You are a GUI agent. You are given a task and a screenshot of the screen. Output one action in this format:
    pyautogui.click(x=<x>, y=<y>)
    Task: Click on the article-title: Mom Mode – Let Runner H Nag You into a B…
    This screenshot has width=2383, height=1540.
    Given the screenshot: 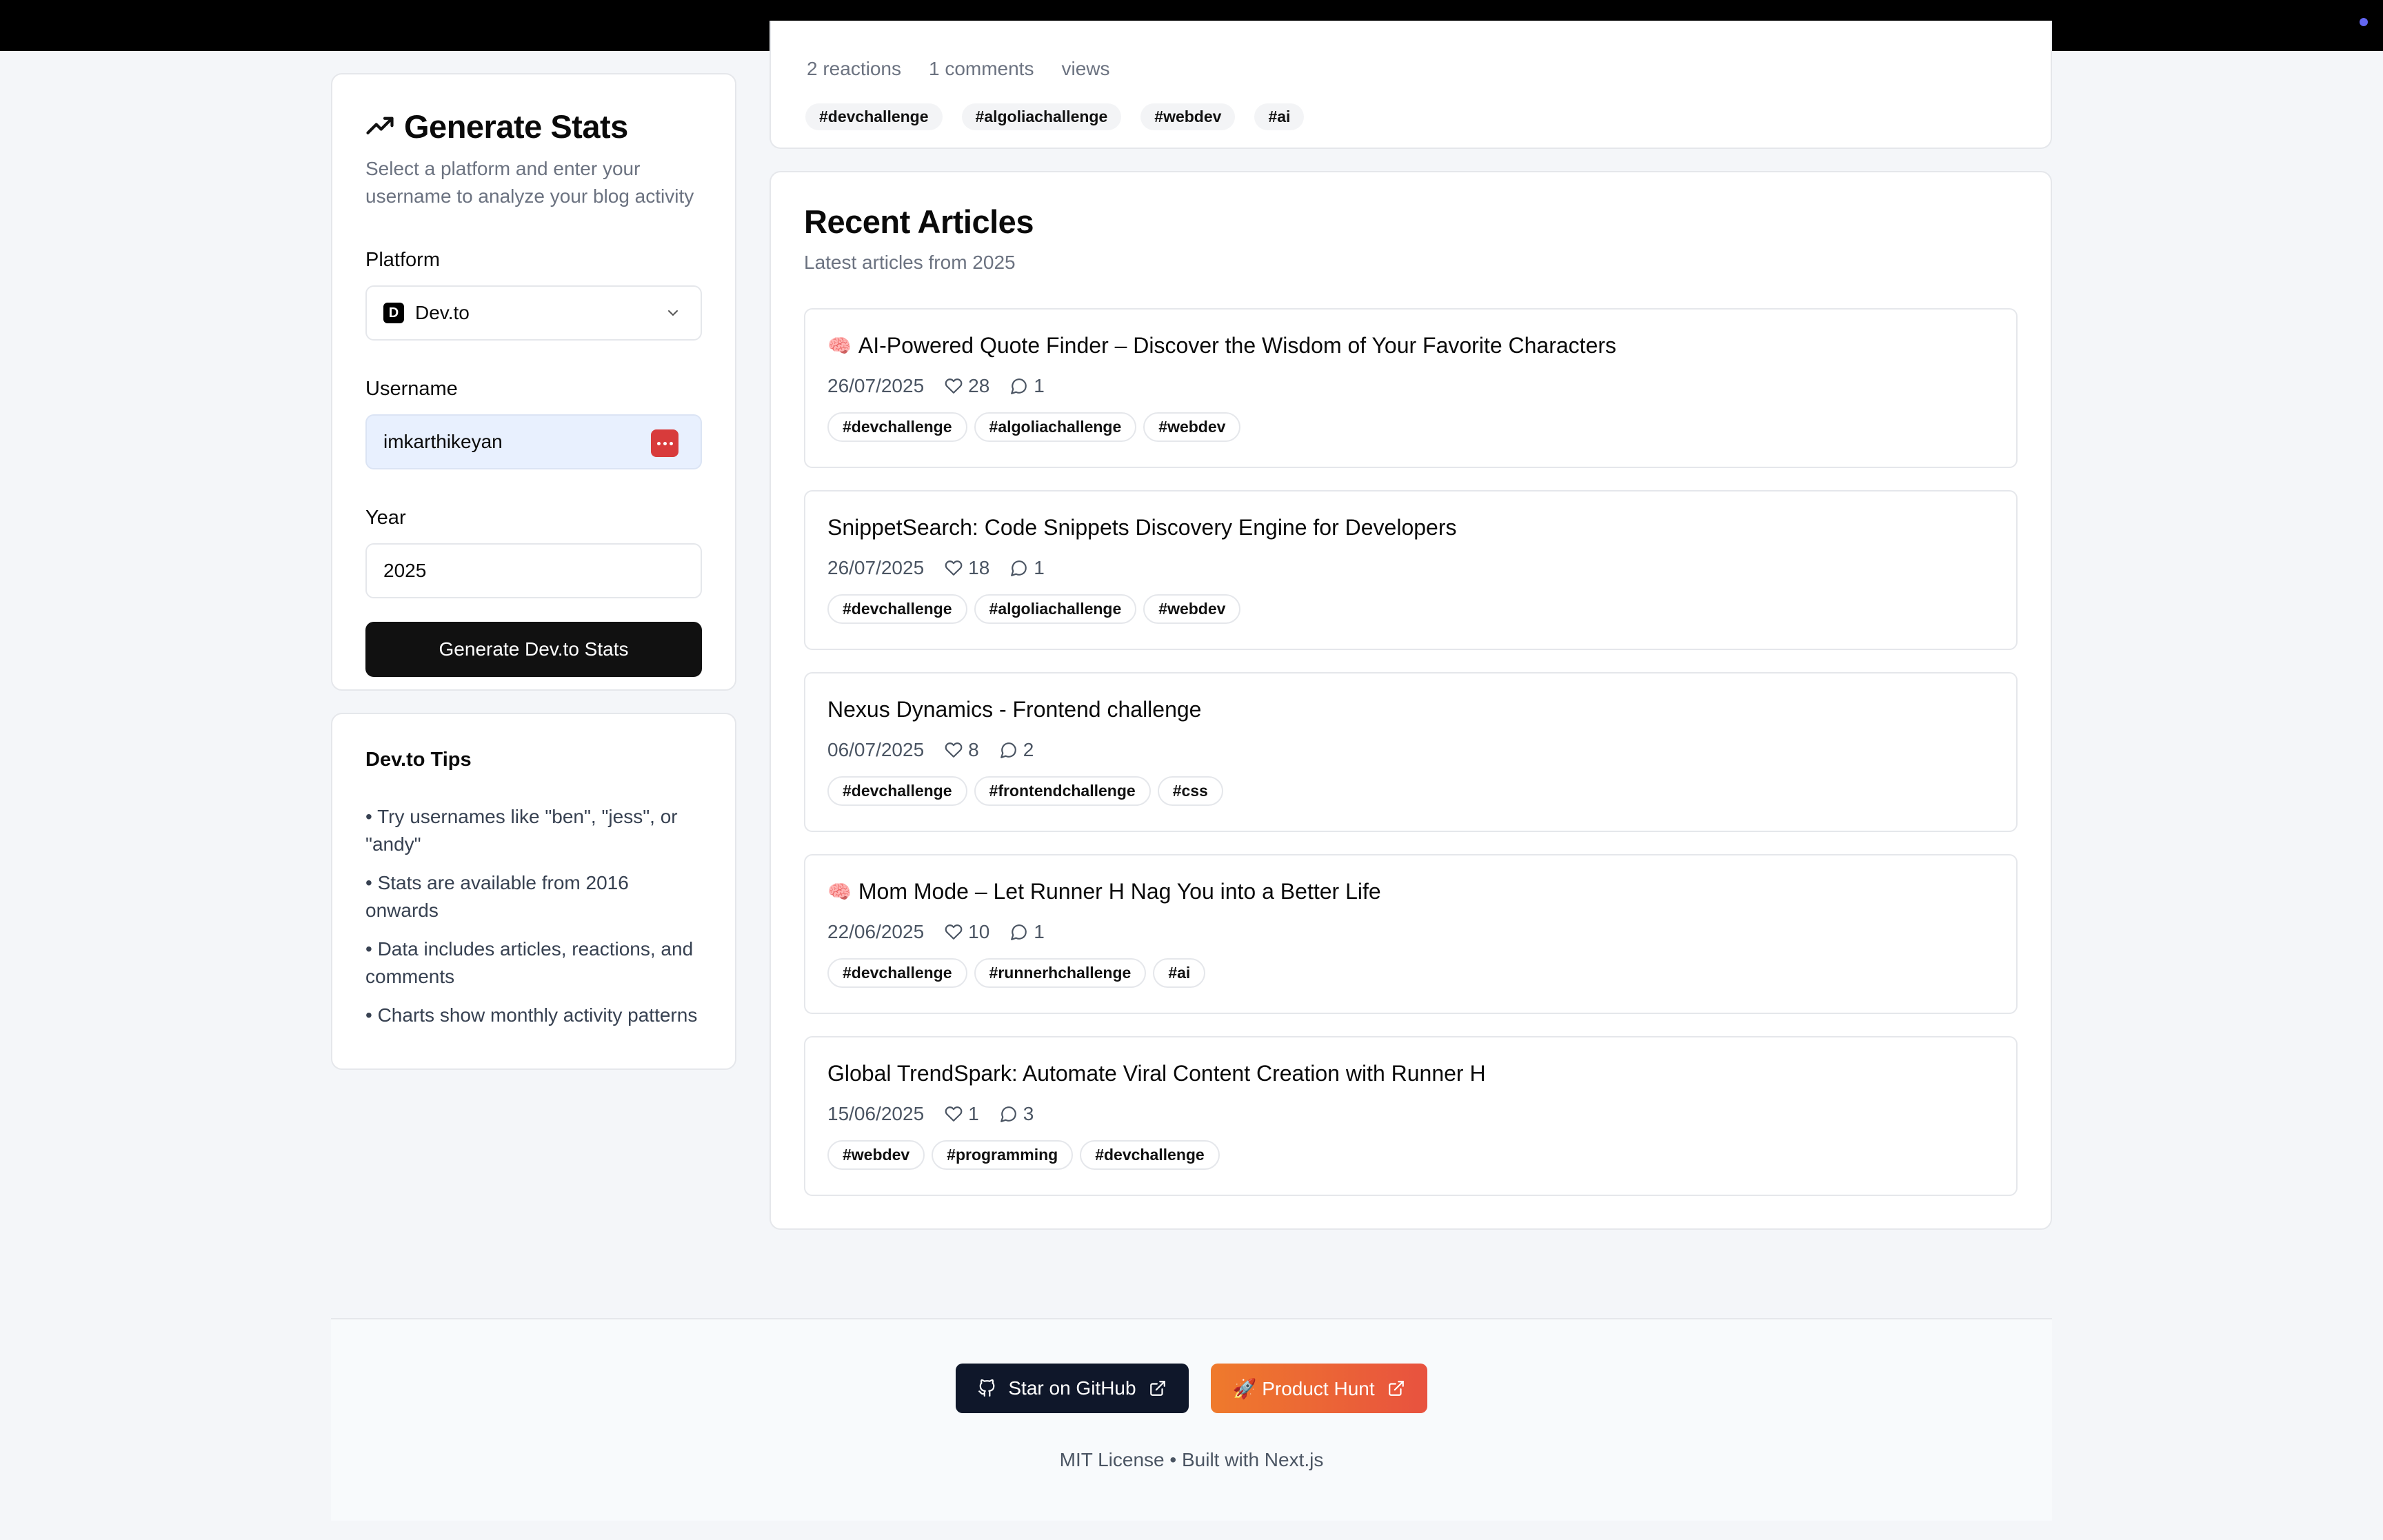 What is the action you would take?
    pyautogui.click(x=1119, y=892)
    